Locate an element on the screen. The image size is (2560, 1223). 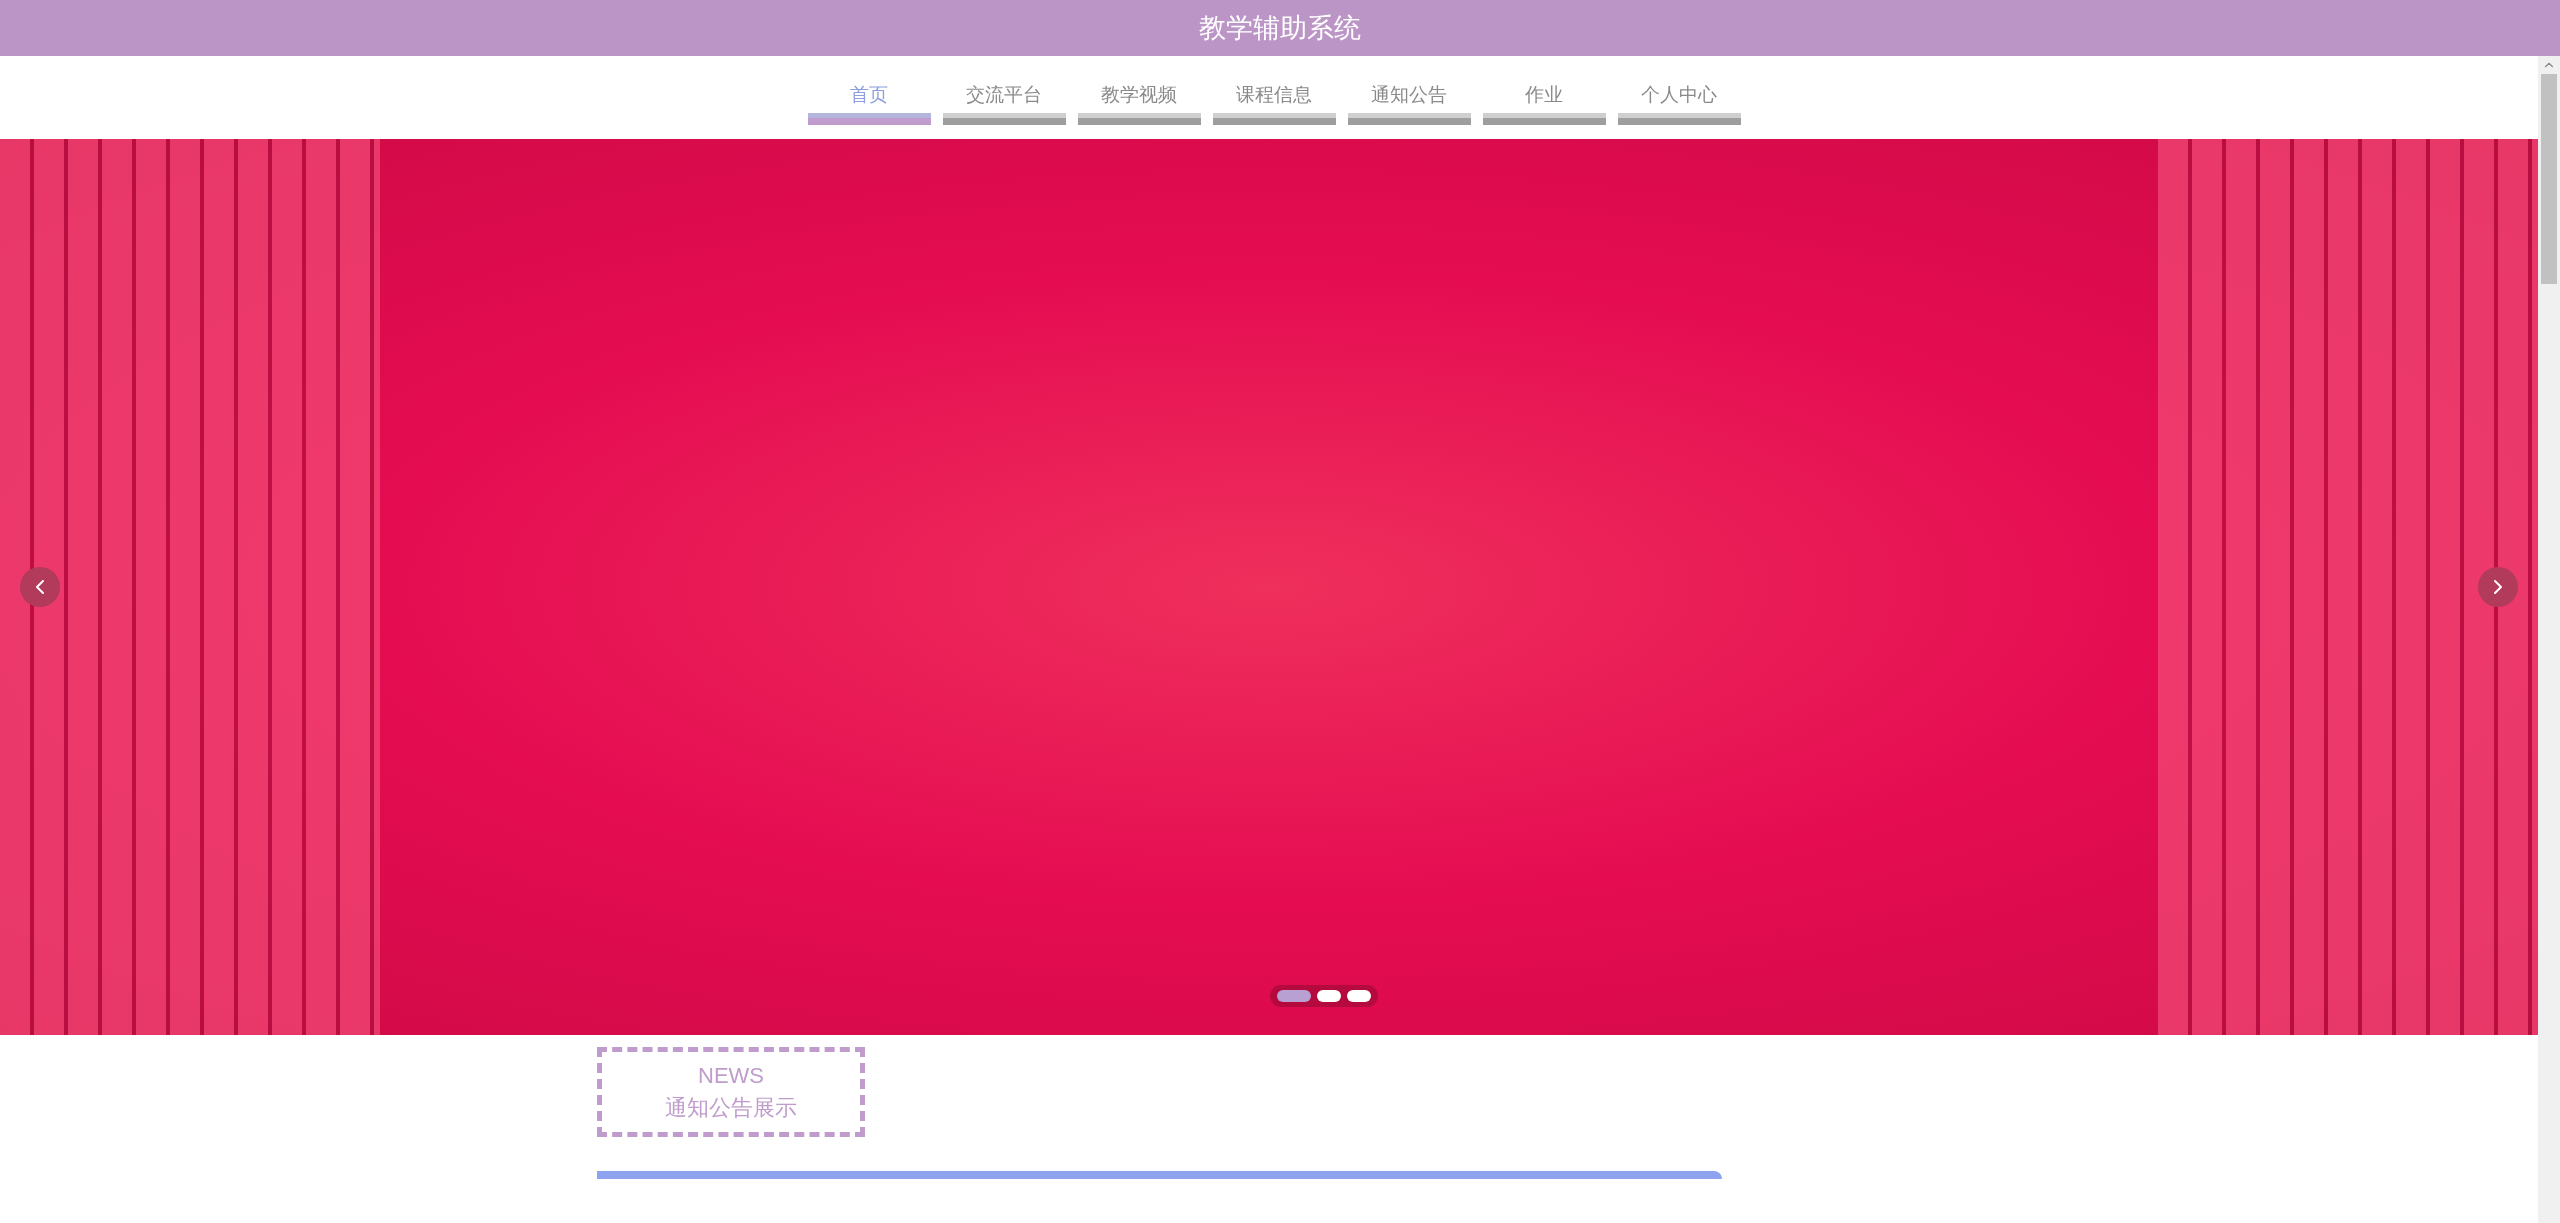
previous-slide-button is located at coordinates (40, 587).